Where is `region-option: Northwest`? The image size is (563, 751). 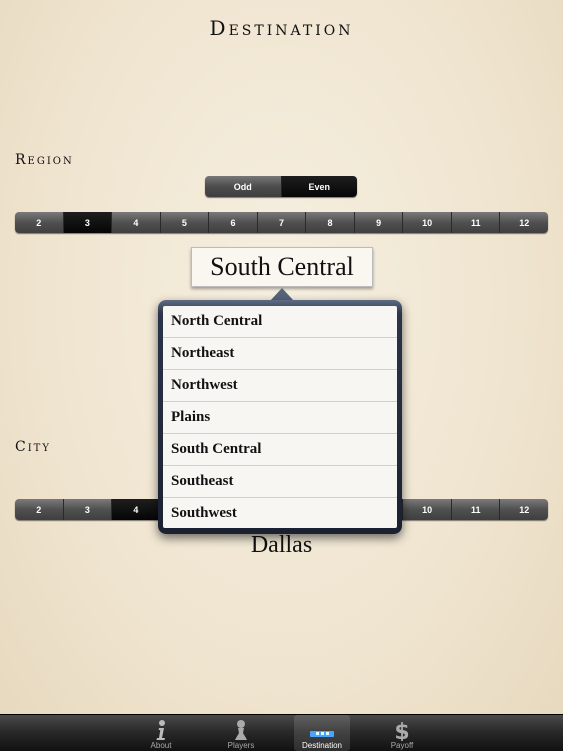 region-option: Northwest is located at coordinates (280, 386).